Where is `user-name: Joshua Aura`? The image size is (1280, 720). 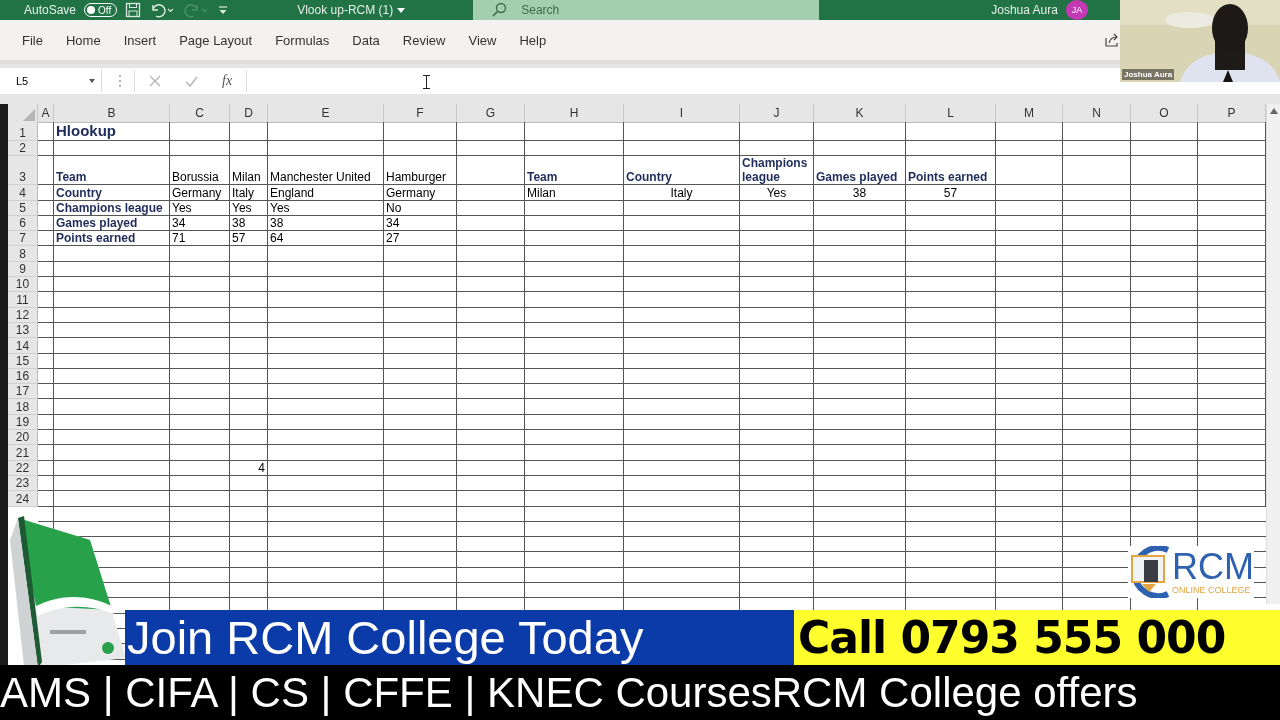 user-name: Joshua Aura is located at coordinates (1024, 10).